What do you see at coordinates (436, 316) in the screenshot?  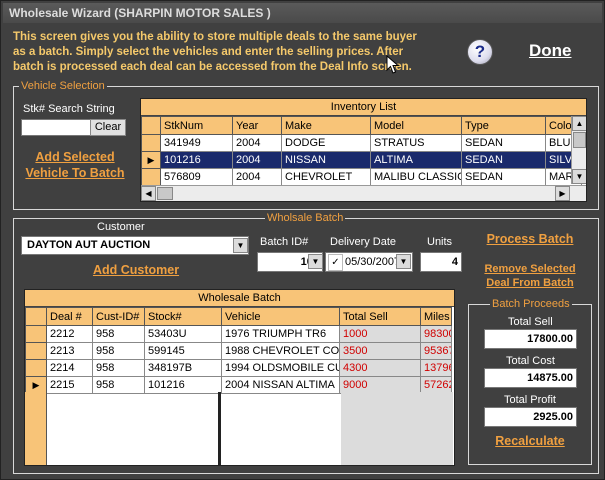 I see `column-header: Miles` at bounding box center [436, 316].